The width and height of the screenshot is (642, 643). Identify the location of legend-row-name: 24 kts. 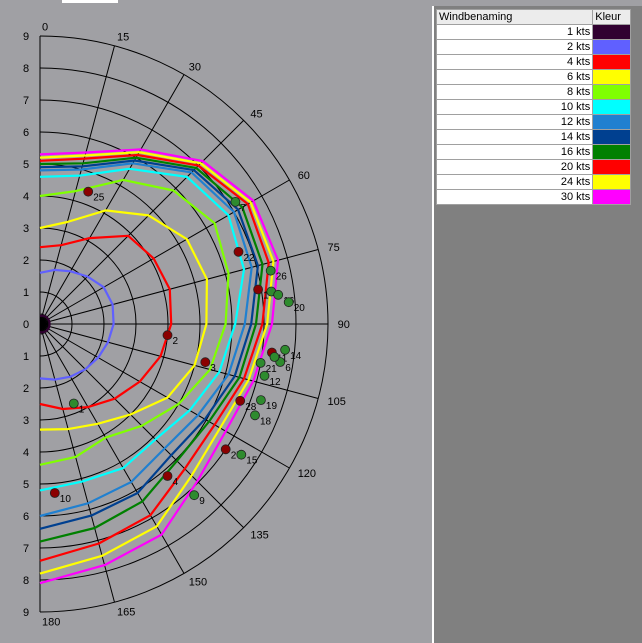
(514, 182).